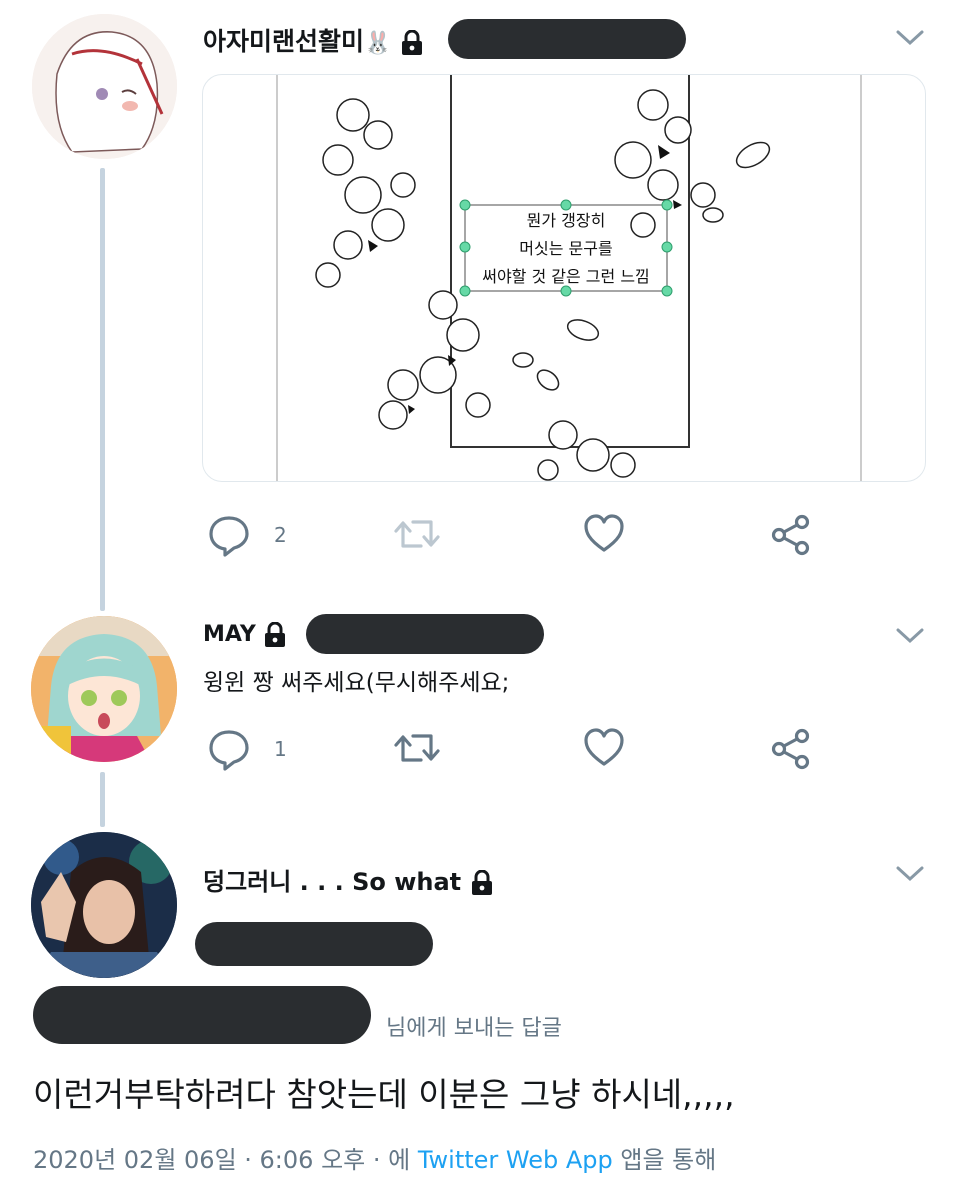 Image resolution: width=957 pixels, height=1200 pixels. I want to click on tweet-text: 윙윈 짱 써주세요(무시해주세요;, so click(356, 683).